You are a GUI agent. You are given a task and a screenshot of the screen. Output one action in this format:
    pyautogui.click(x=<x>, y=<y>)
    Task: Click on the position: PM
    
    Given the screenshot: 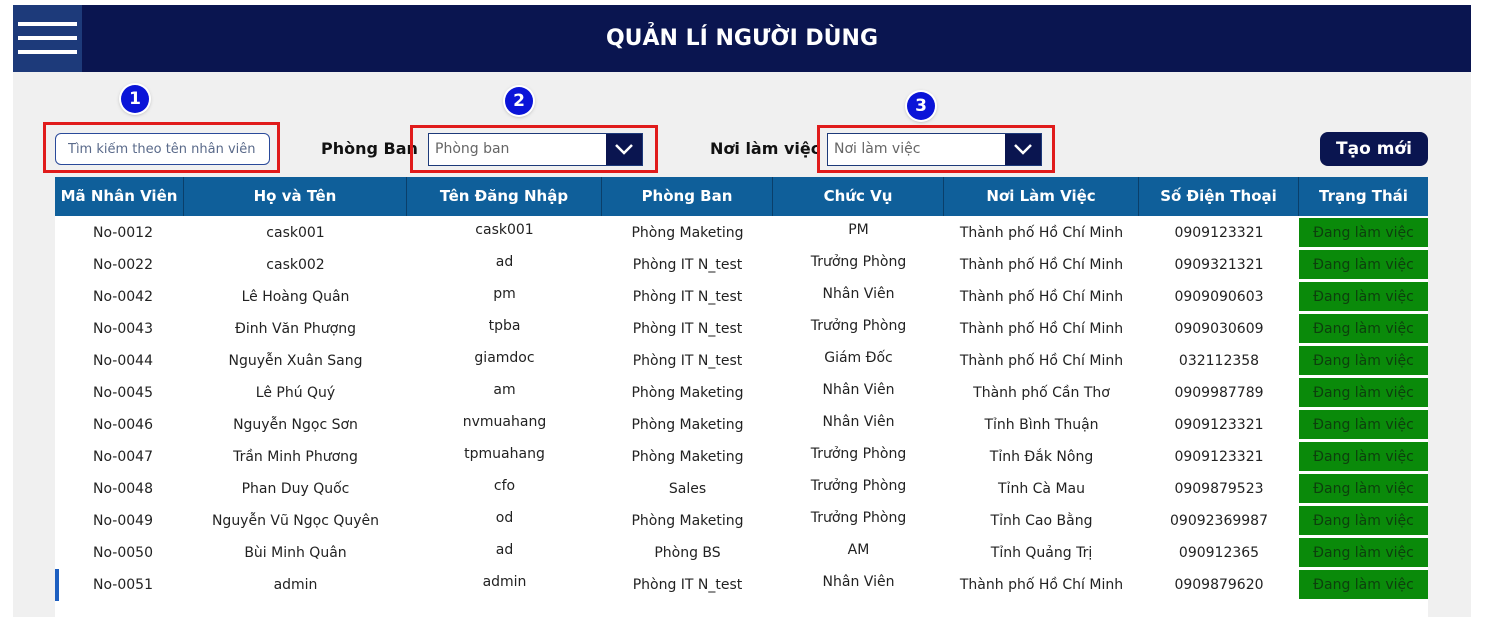 What is the action you would take?
    pyautogui.click(x=858, y=230)
    